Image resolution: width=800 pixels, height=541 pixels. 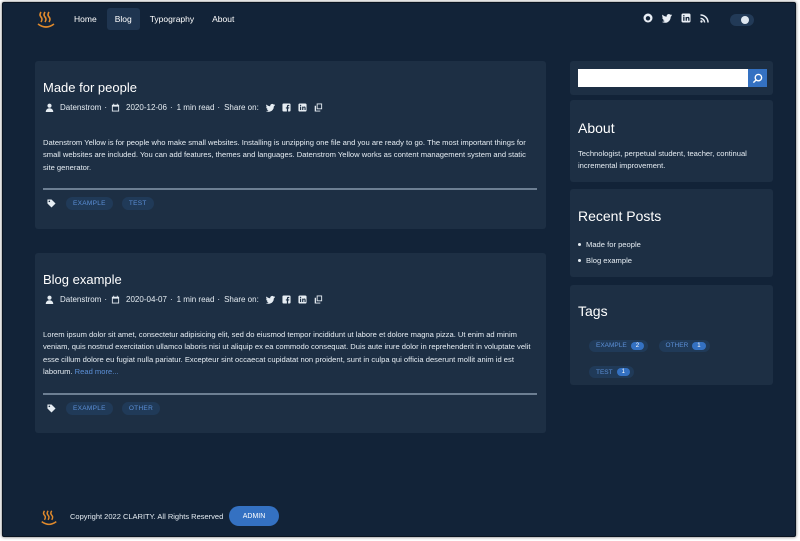 What do you see at coordinates (611, 345) in the screenshot?
I see `tag-label: EXAMPLE` at bounding box center [611, 345].